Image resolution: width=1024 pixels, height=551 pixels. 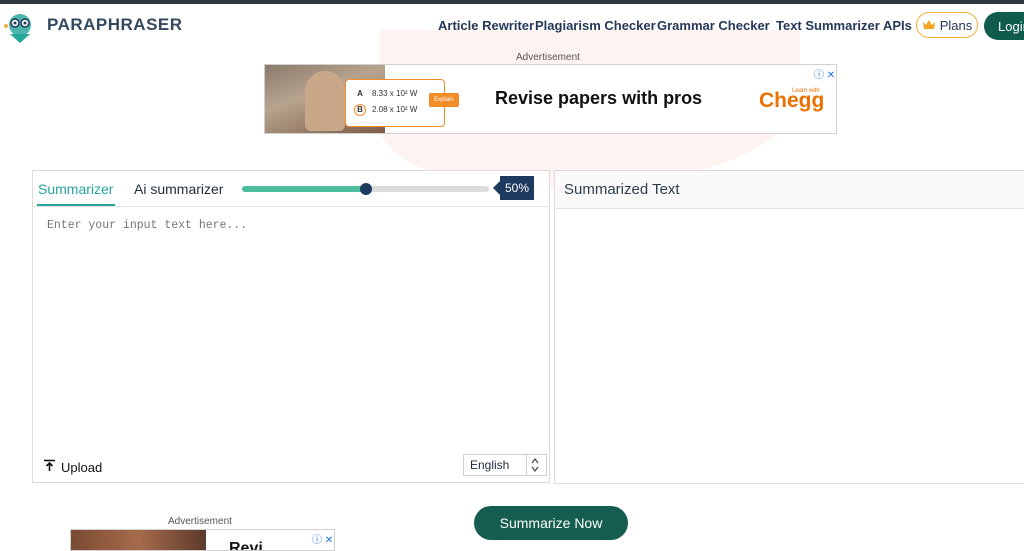 What do you see at coordinates (599, 98) in the screenshot?
I see `ad-headline: Revise papers with pros` at bounding box center [599, 98].